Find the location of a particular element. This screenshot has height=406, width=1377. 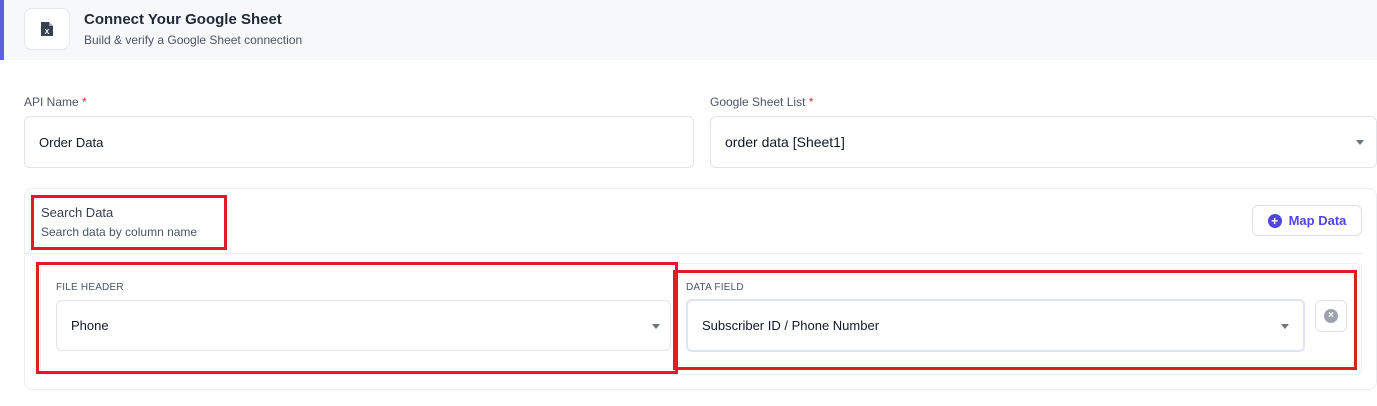

file-header-selected: Phone is located at coordinates (90, 325).